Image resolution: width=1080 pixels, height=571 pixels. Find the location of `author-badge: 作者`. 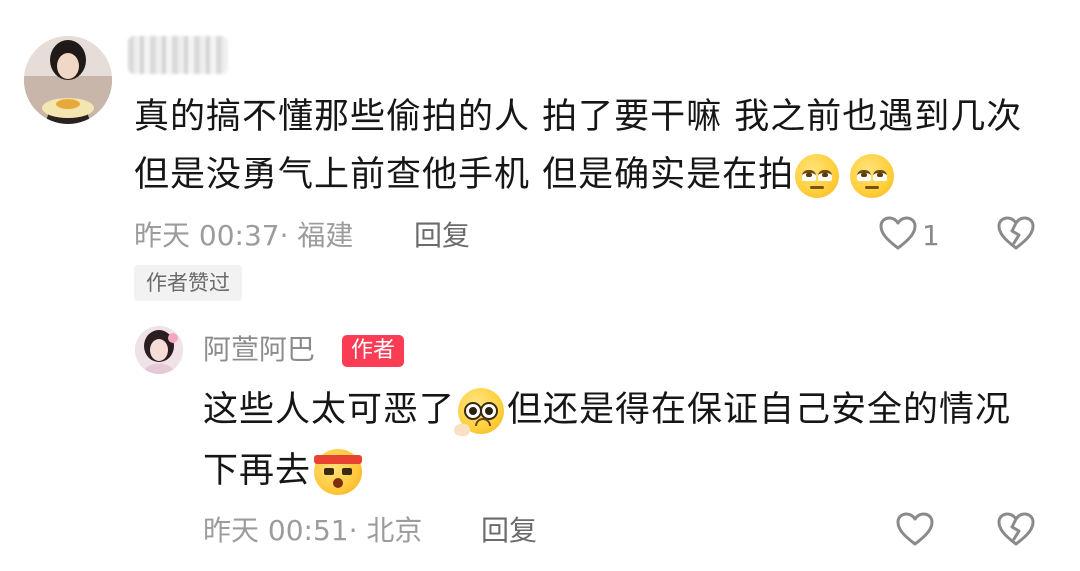

author-badge: 作者 is located at coordinates (373, 351).